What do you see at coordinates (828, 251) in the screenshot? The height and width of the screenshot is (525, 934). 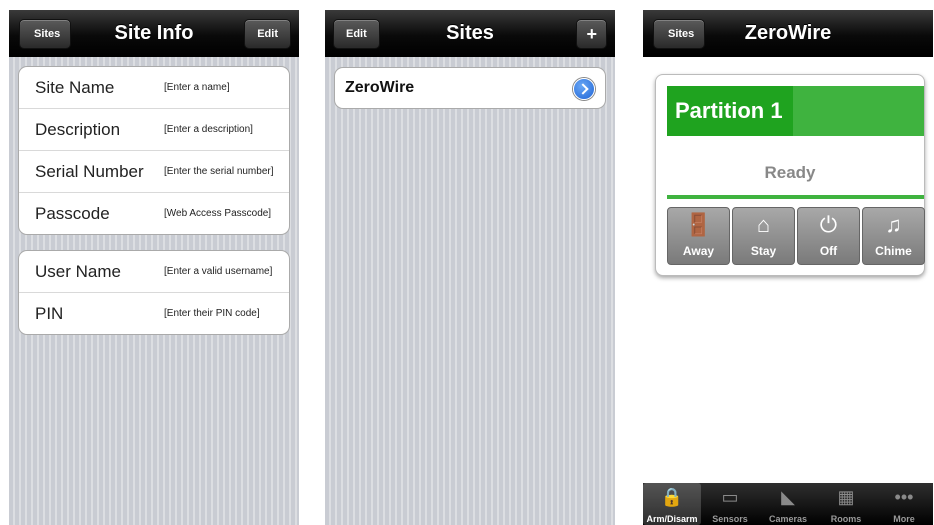 I see `button-label: Off` at bounding box center [828, 251].